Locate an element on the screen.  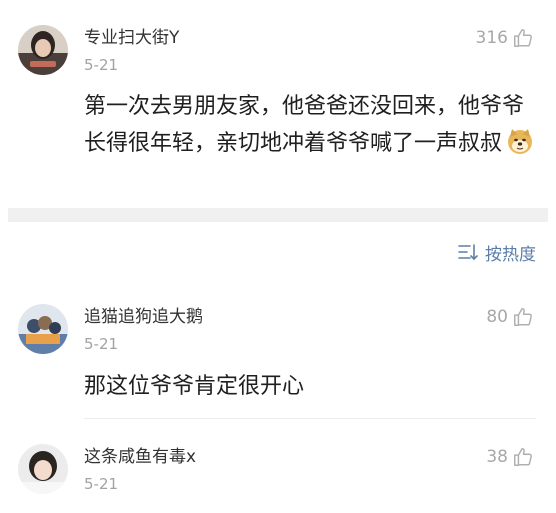
sort-icon is located at coordinates (468, 252).